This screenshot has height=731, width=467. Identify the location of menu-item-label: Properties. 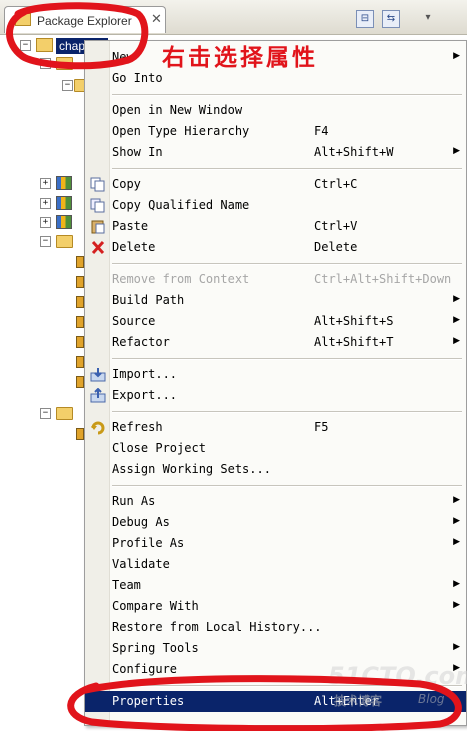
(148, 701).